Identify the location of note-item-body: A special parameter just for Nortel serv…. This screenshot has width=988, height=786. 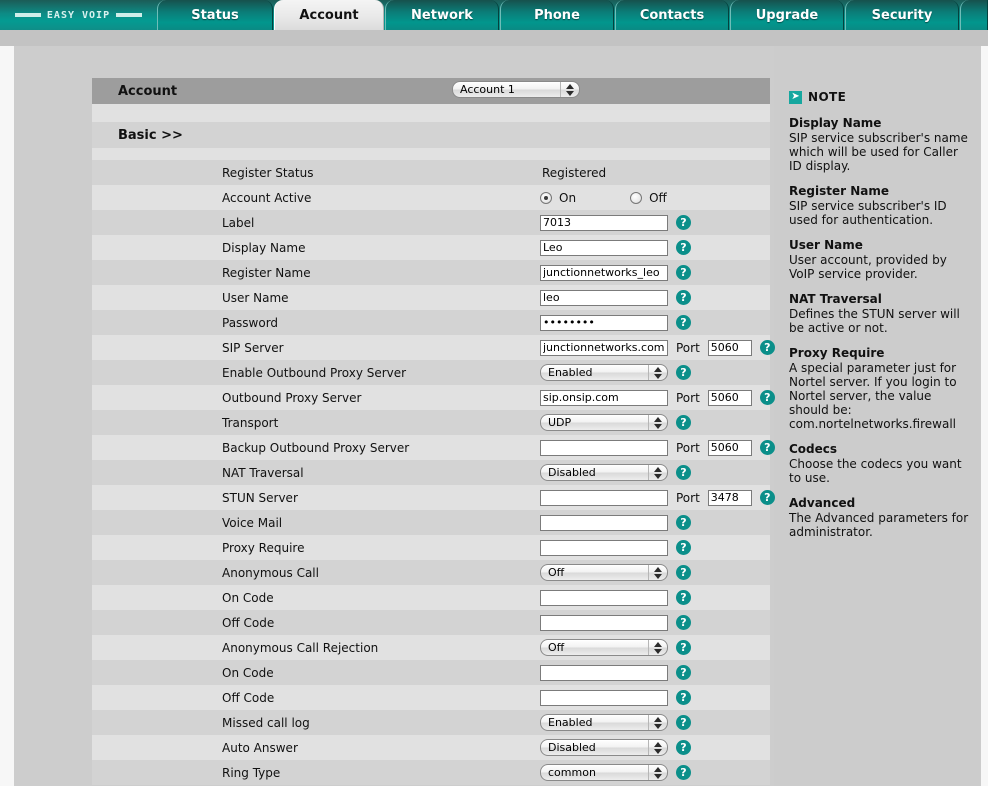
(873, 396).